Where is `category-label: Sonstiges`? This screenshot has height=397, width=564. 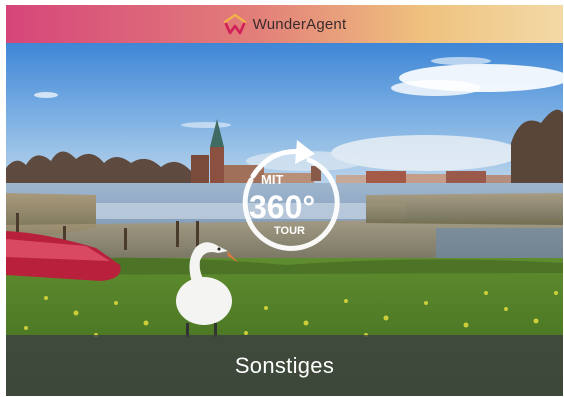
category-label: Sonstiges is located at coordinates (284, 365).